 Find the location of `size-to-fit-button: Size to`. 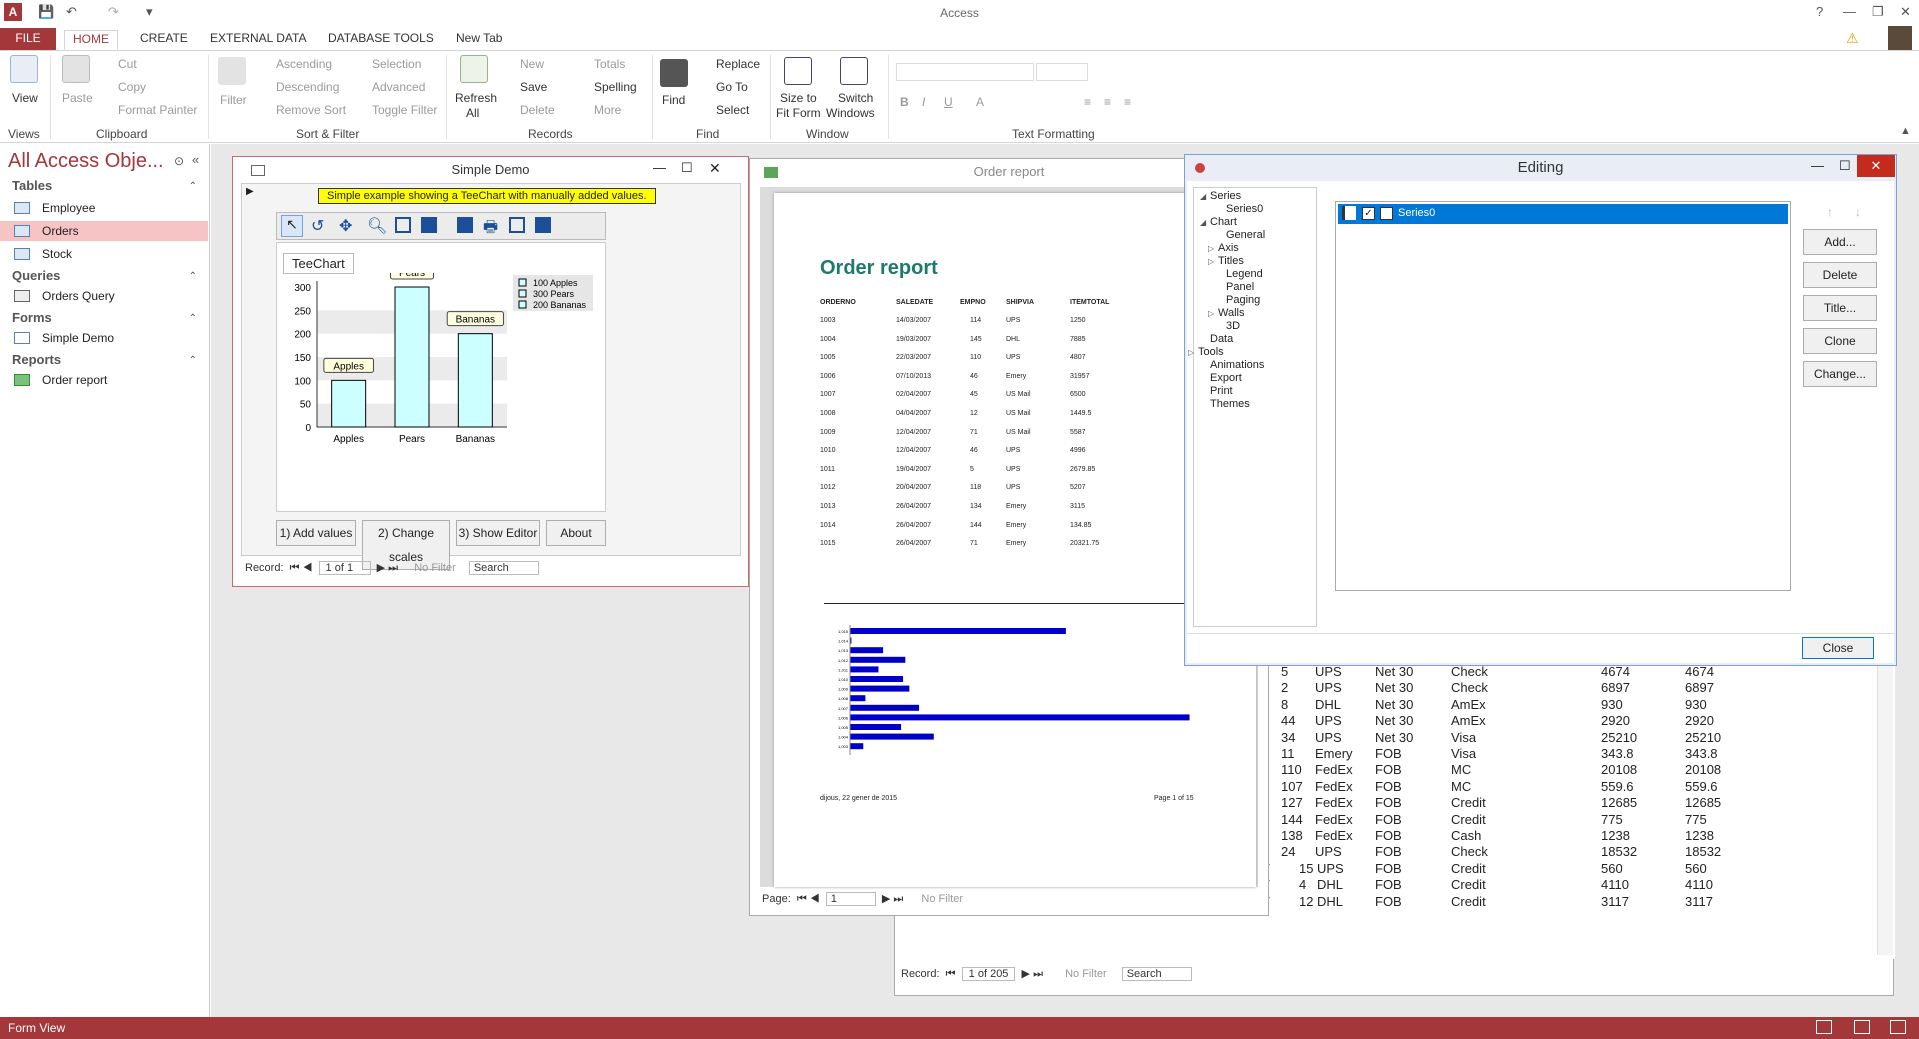

size-to-fit-button: Size to is located at coordinates (798, 98).